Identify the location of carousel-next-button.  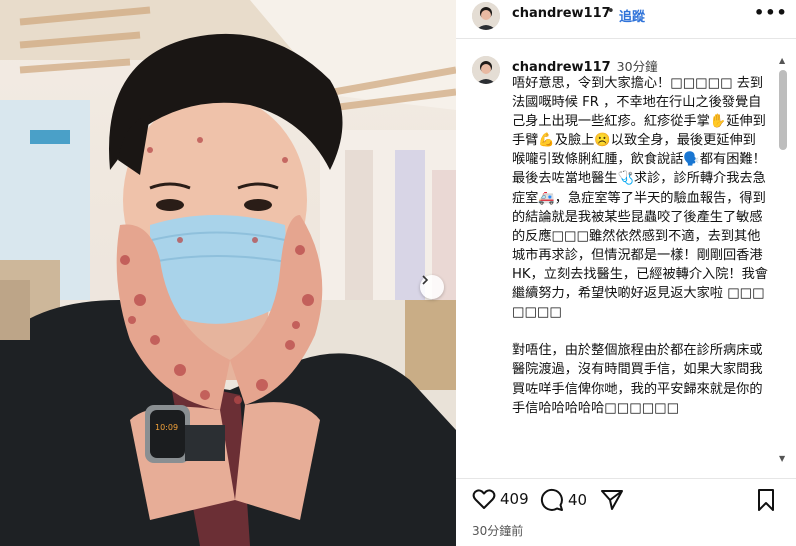
(432, 287).